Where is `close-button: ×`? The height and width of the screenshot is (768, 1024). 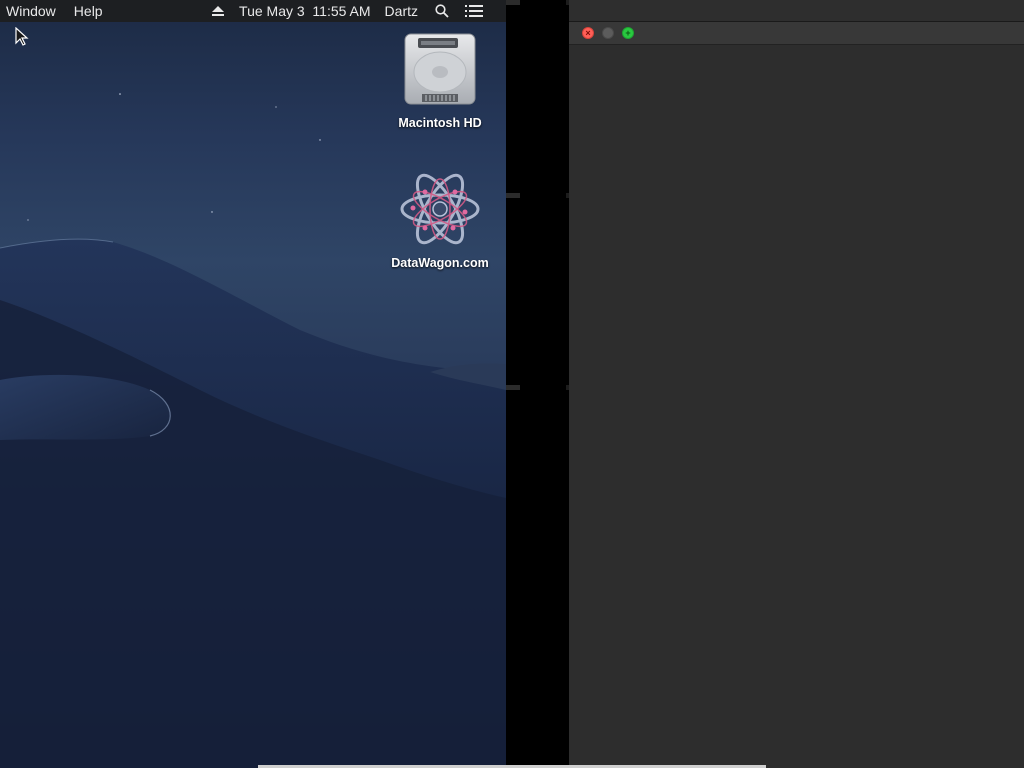
close-button: × is located at coordinates (588, 33).